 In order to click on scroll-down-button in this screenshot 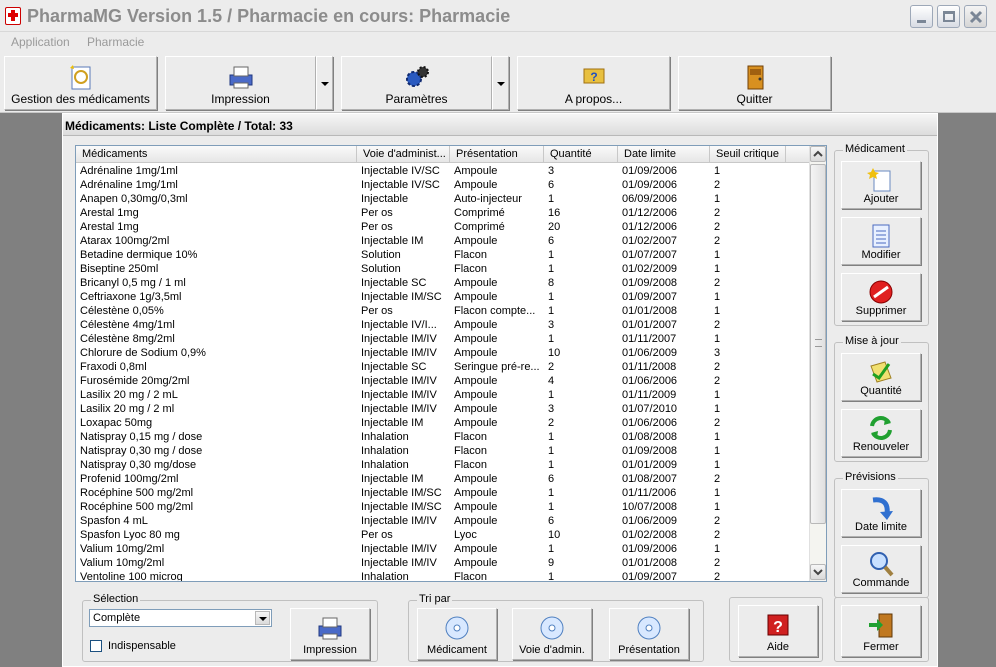, I will do `click(818, 572)`.